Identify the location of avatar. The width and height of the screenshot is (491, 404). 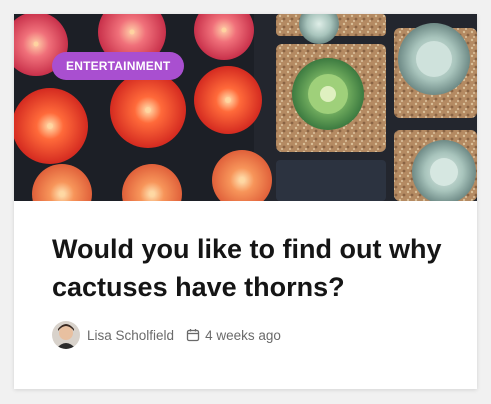
(66, 335).